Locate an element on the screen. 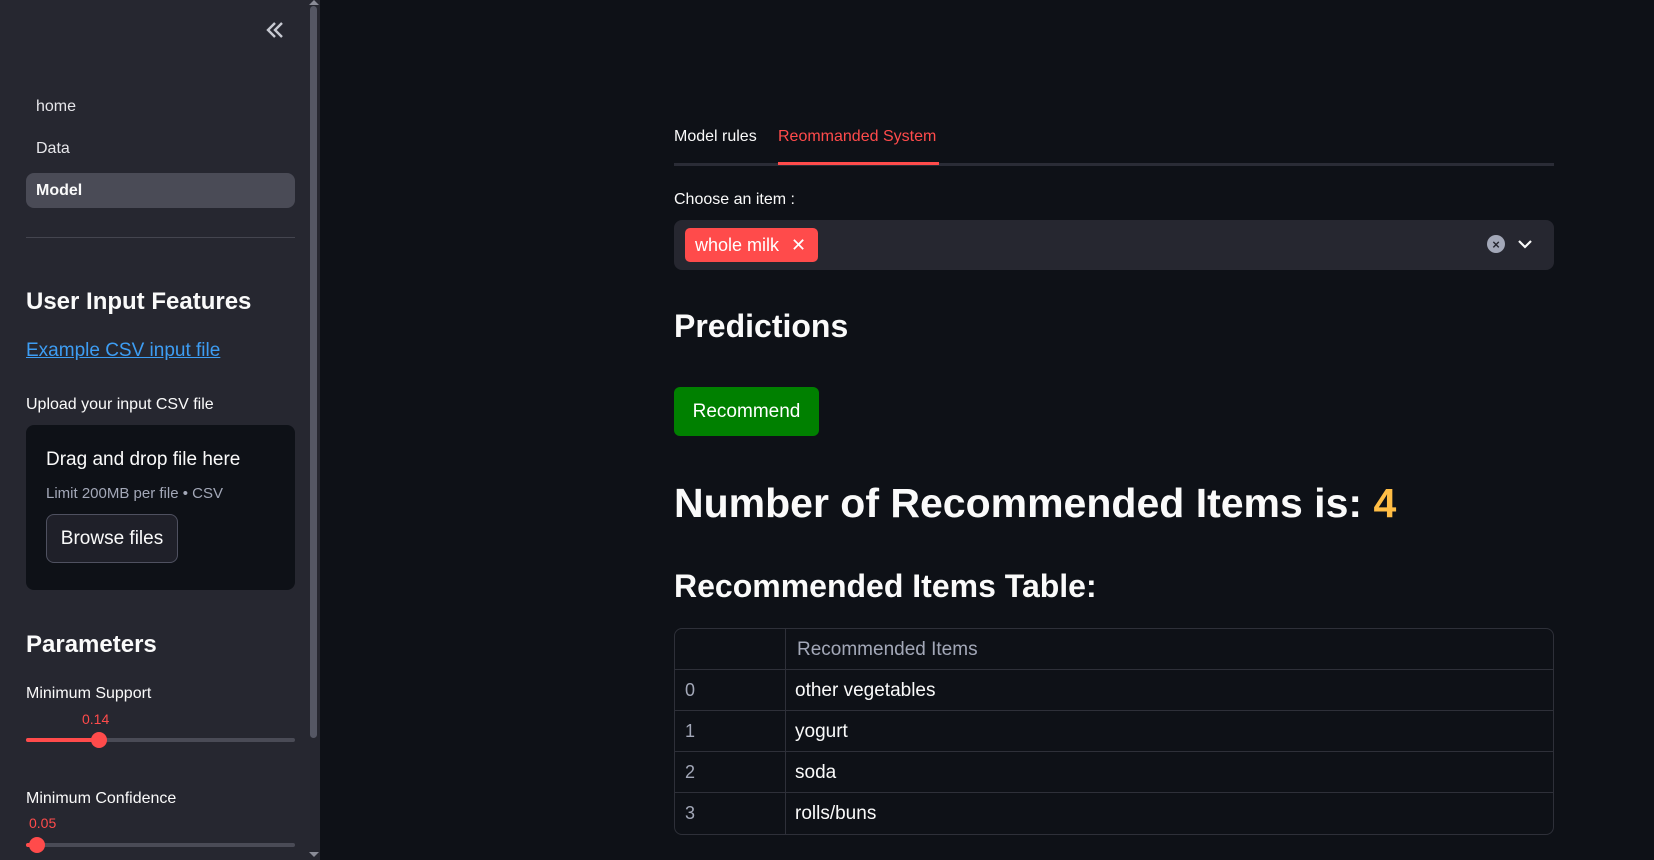 This screenshot has height=860, width=1654. sidebar-divider is located at coordinates (160, 237).